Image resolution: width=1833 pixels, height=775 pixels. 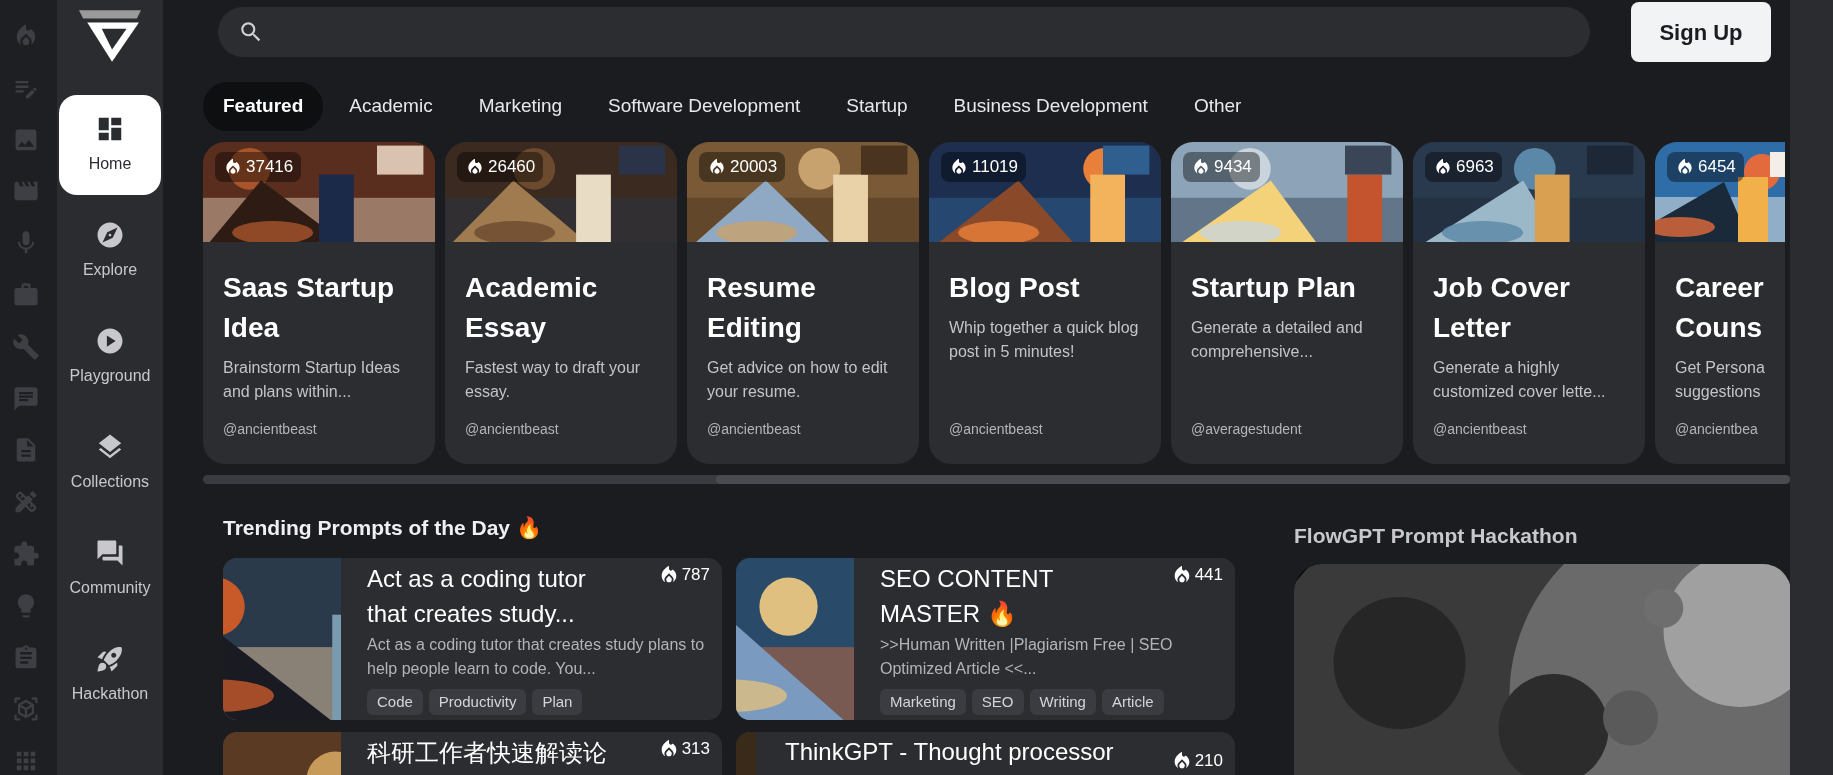 What do you see at coordinates (532, 308) in the screenshot?
I see `card-title: Academic Essay` at bounding box center [532, 308].